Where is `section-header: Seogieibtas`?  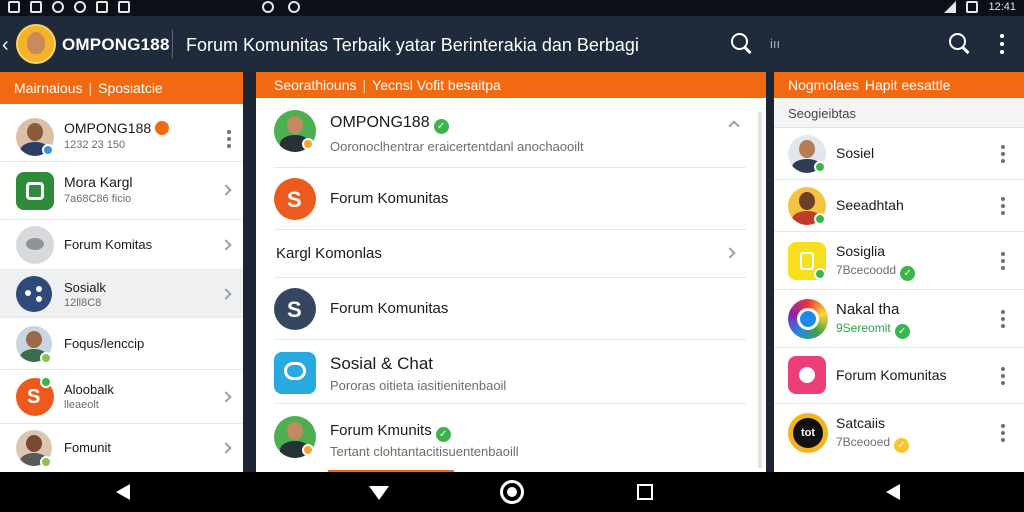
section-header: Seogieibtas is located at coordinates (899, 113).